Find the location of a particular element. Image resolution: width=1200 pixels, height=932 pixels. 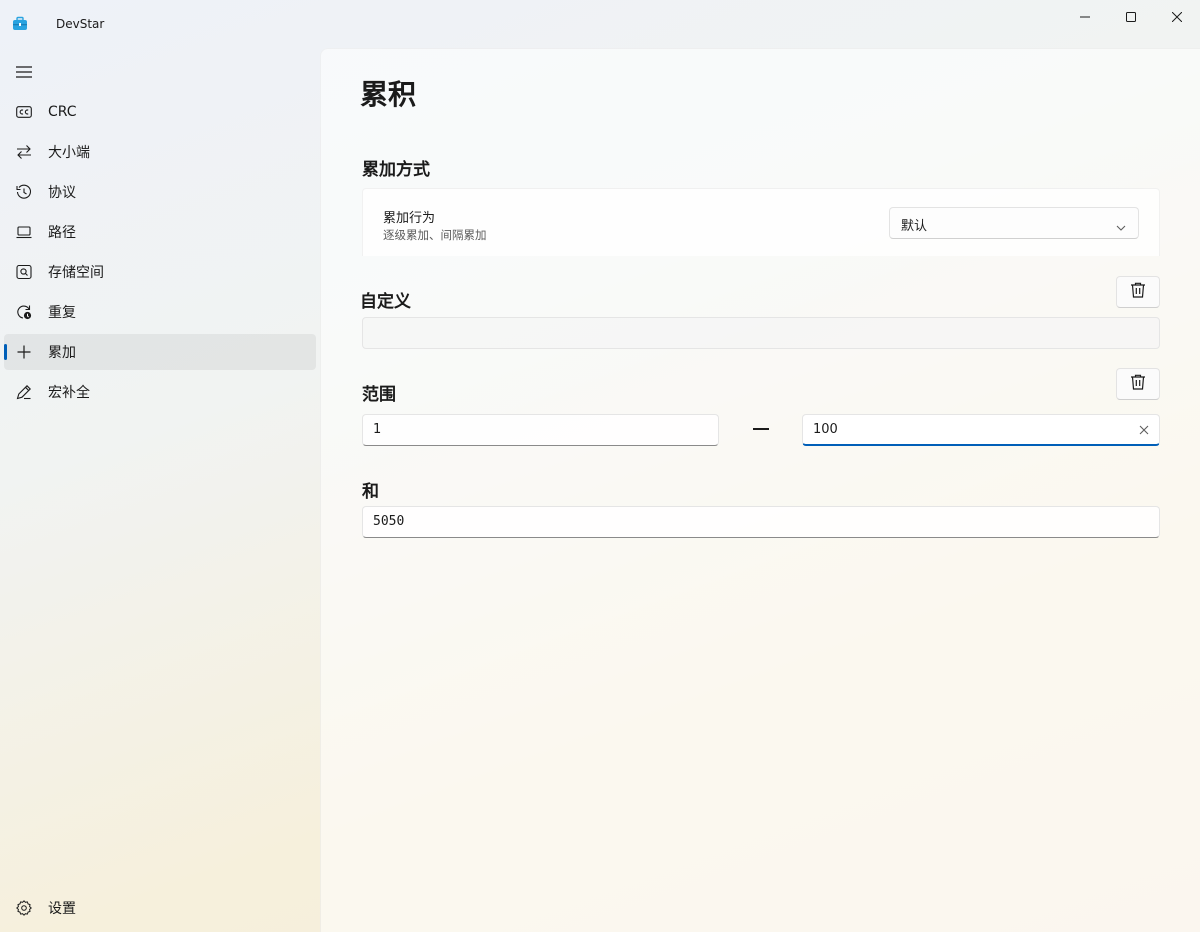

app-title: DevStar is located at coordinates (80, 24).